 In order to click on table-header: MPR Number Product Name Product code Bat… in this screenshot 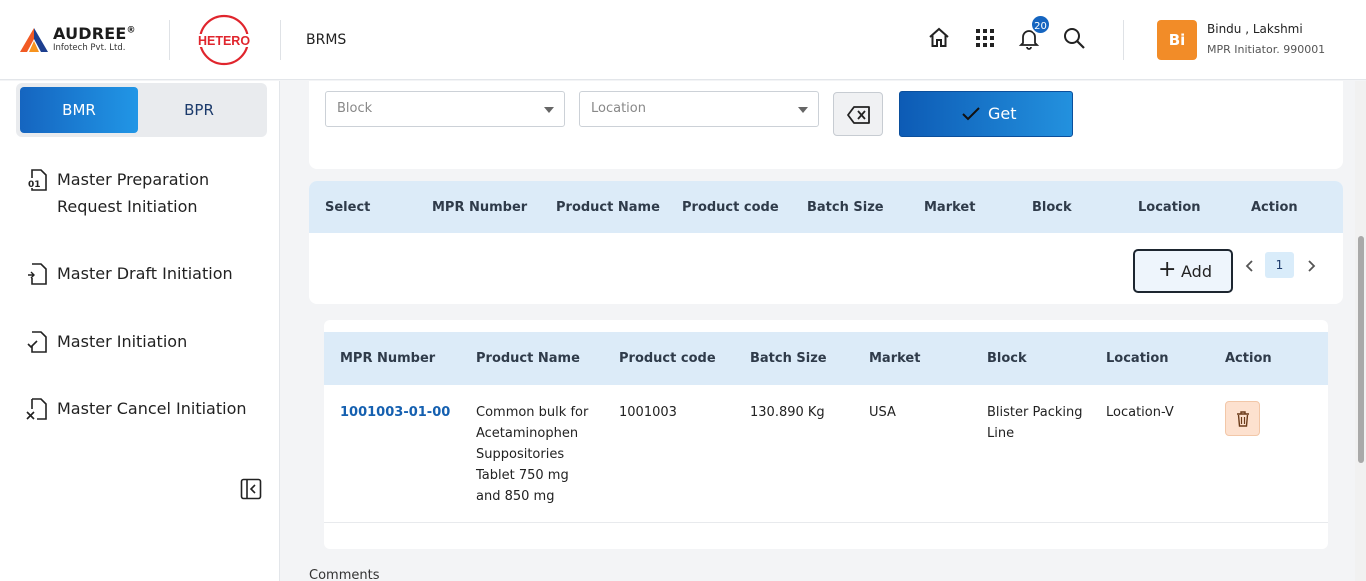, I will do `click(826, 358)`.